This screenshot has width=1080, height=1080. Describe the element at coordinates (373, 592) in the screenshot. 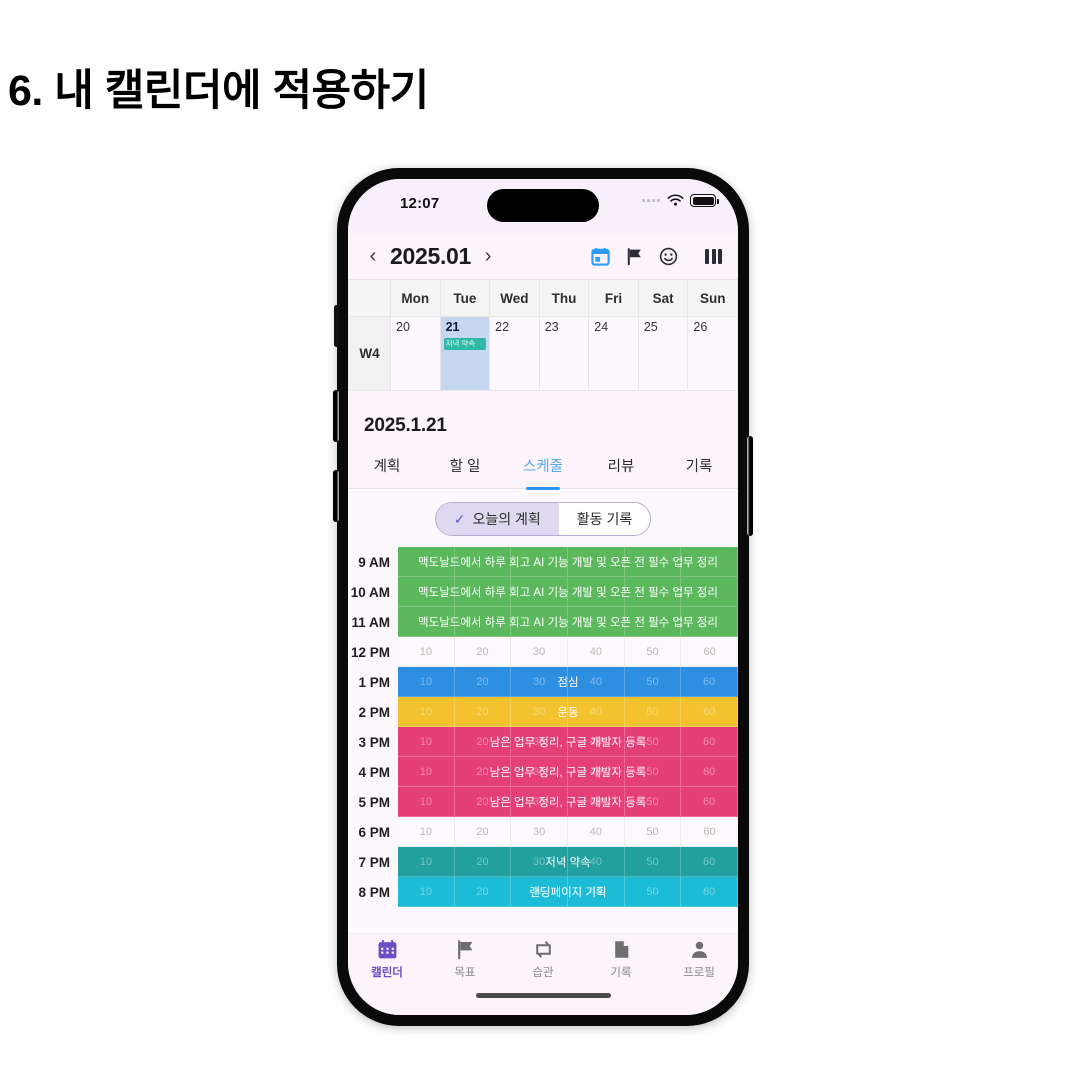

I see `timeline-hour-label: 10 AM` at that location.